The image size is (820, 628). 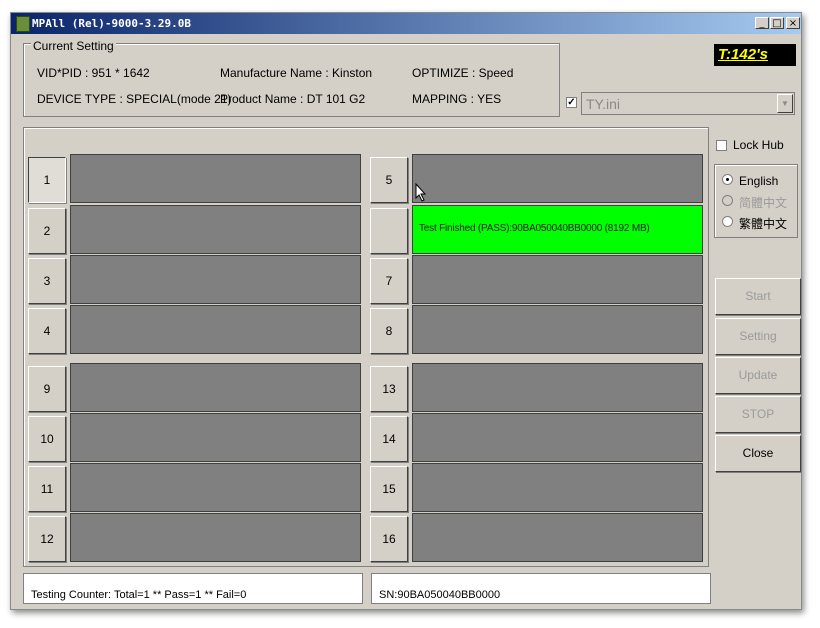 I want to click on close-button: Close, so click(x=758, y=453).